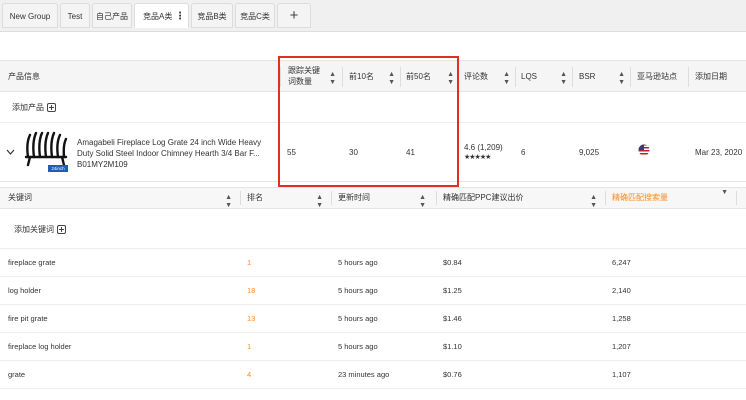 This screenshot has width=746, height=400. I want to click on tab-new-group: New Group, so click(30, 15).